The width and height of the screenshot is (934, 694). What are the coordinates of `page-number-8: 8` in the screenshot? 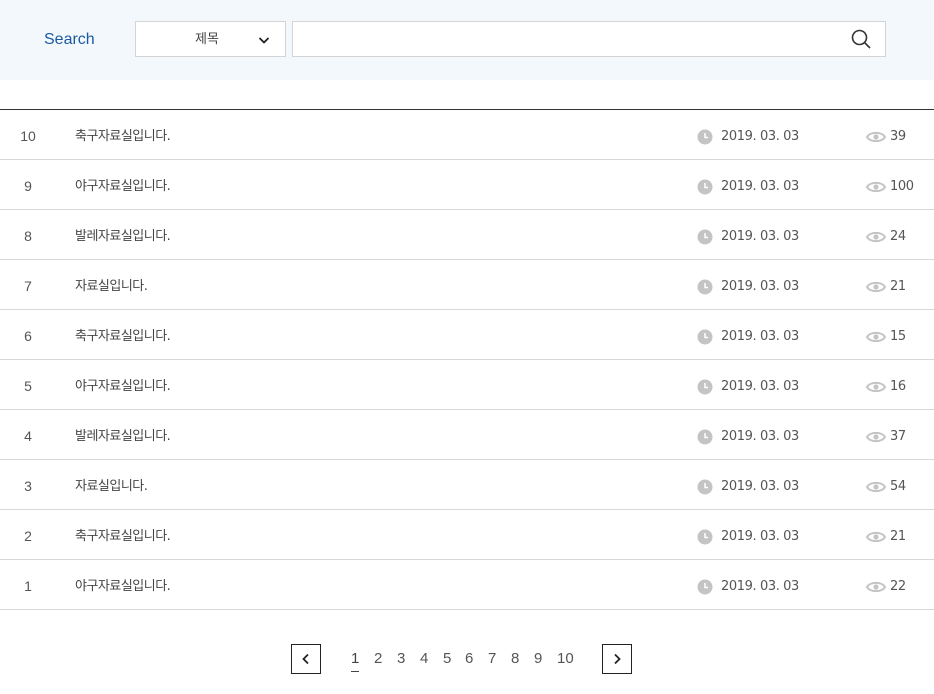 It's located at (515, 659).